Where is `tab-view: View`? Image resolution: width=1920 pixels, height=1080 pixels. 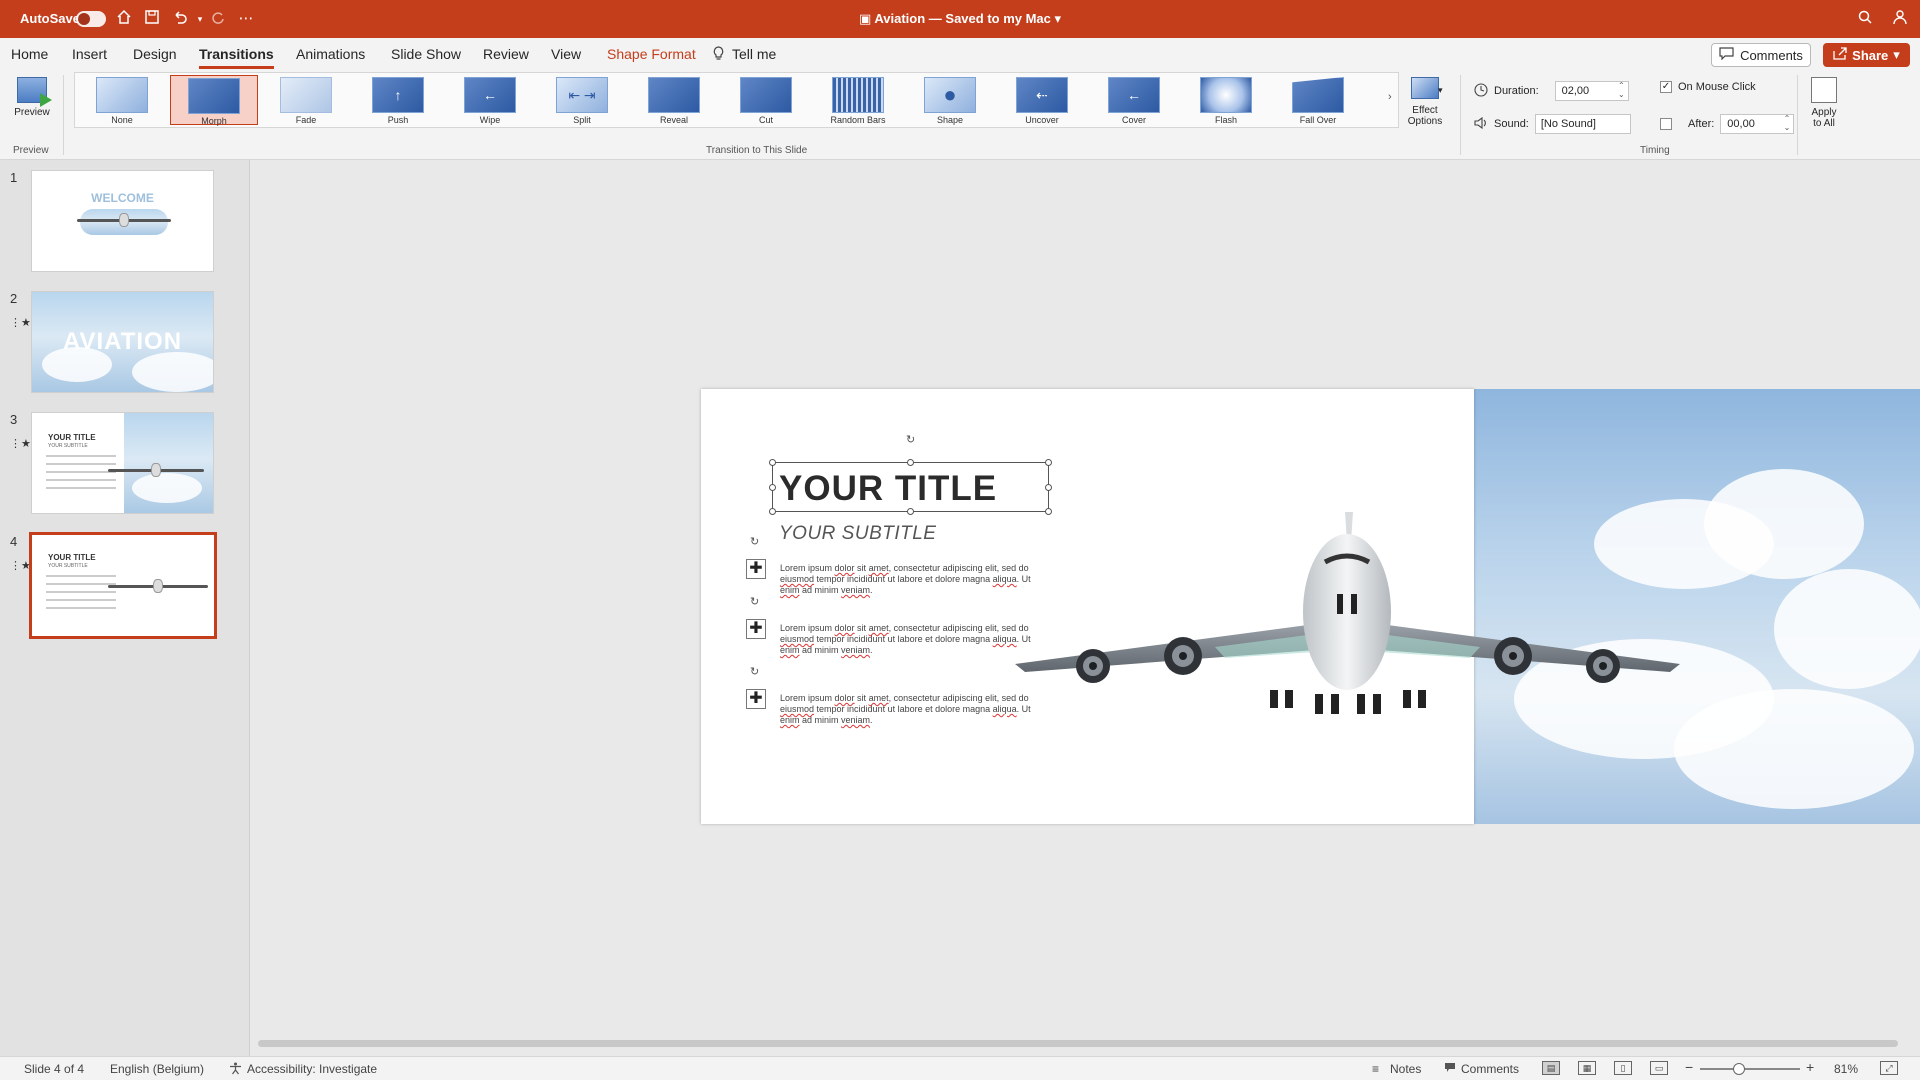
tab-view: View is located at coordinates (566, 54).